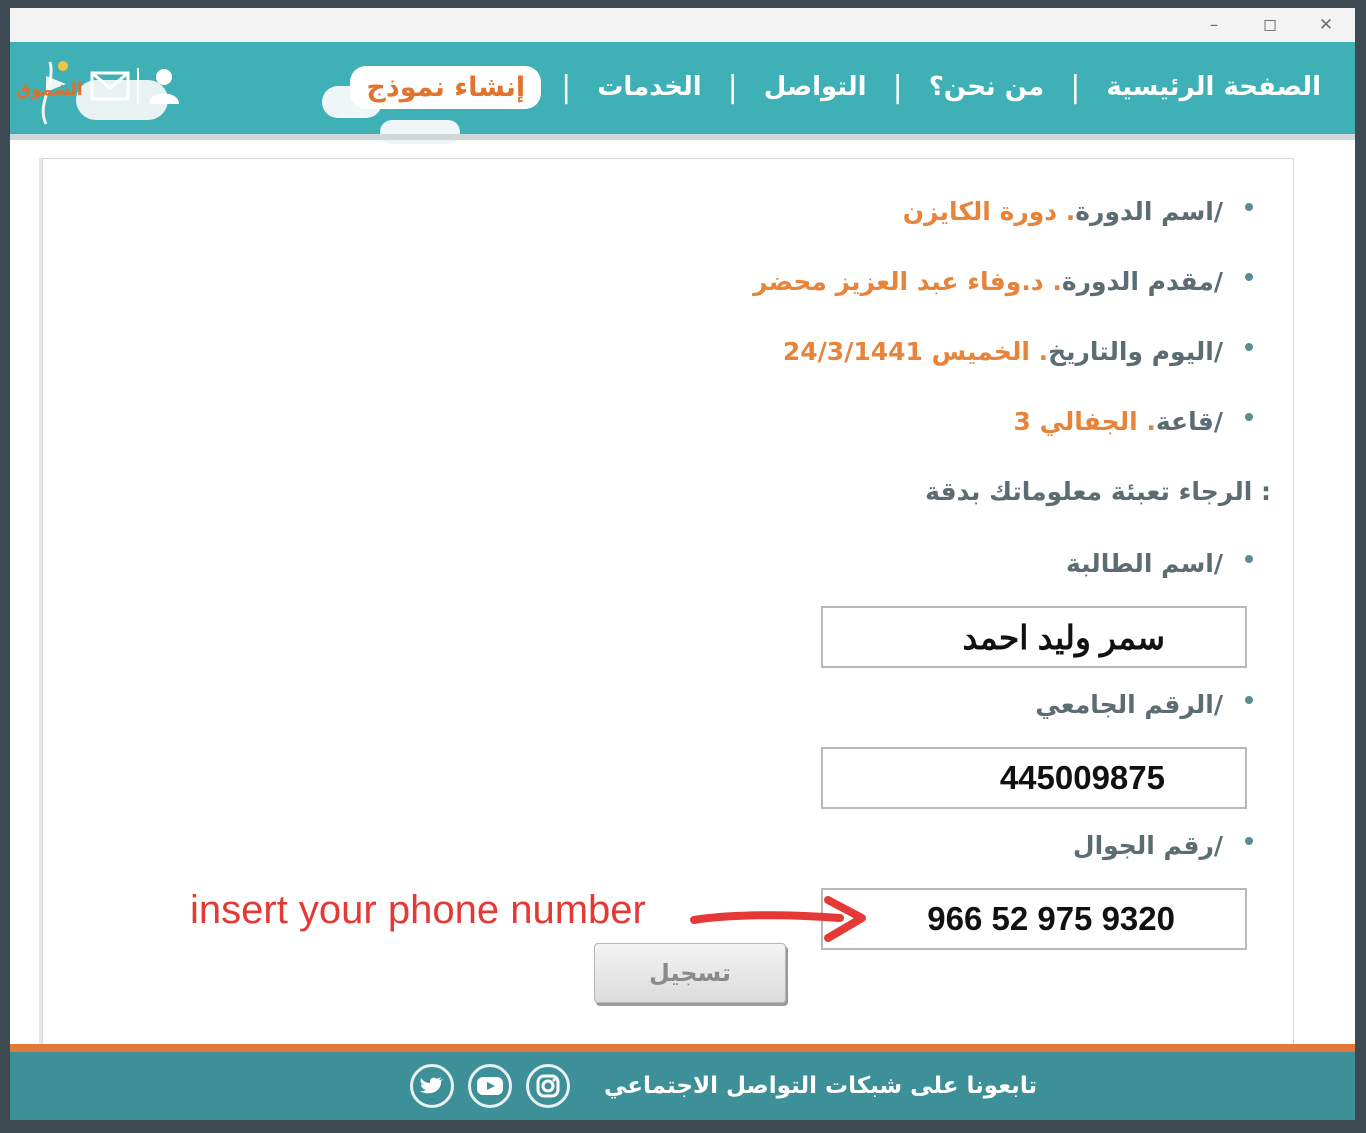 This screenshot has width=1366, height=1133. I want to click on footer-text: تابعونا على شبكات التواصل الاجتماعي, so click(821, 1086).